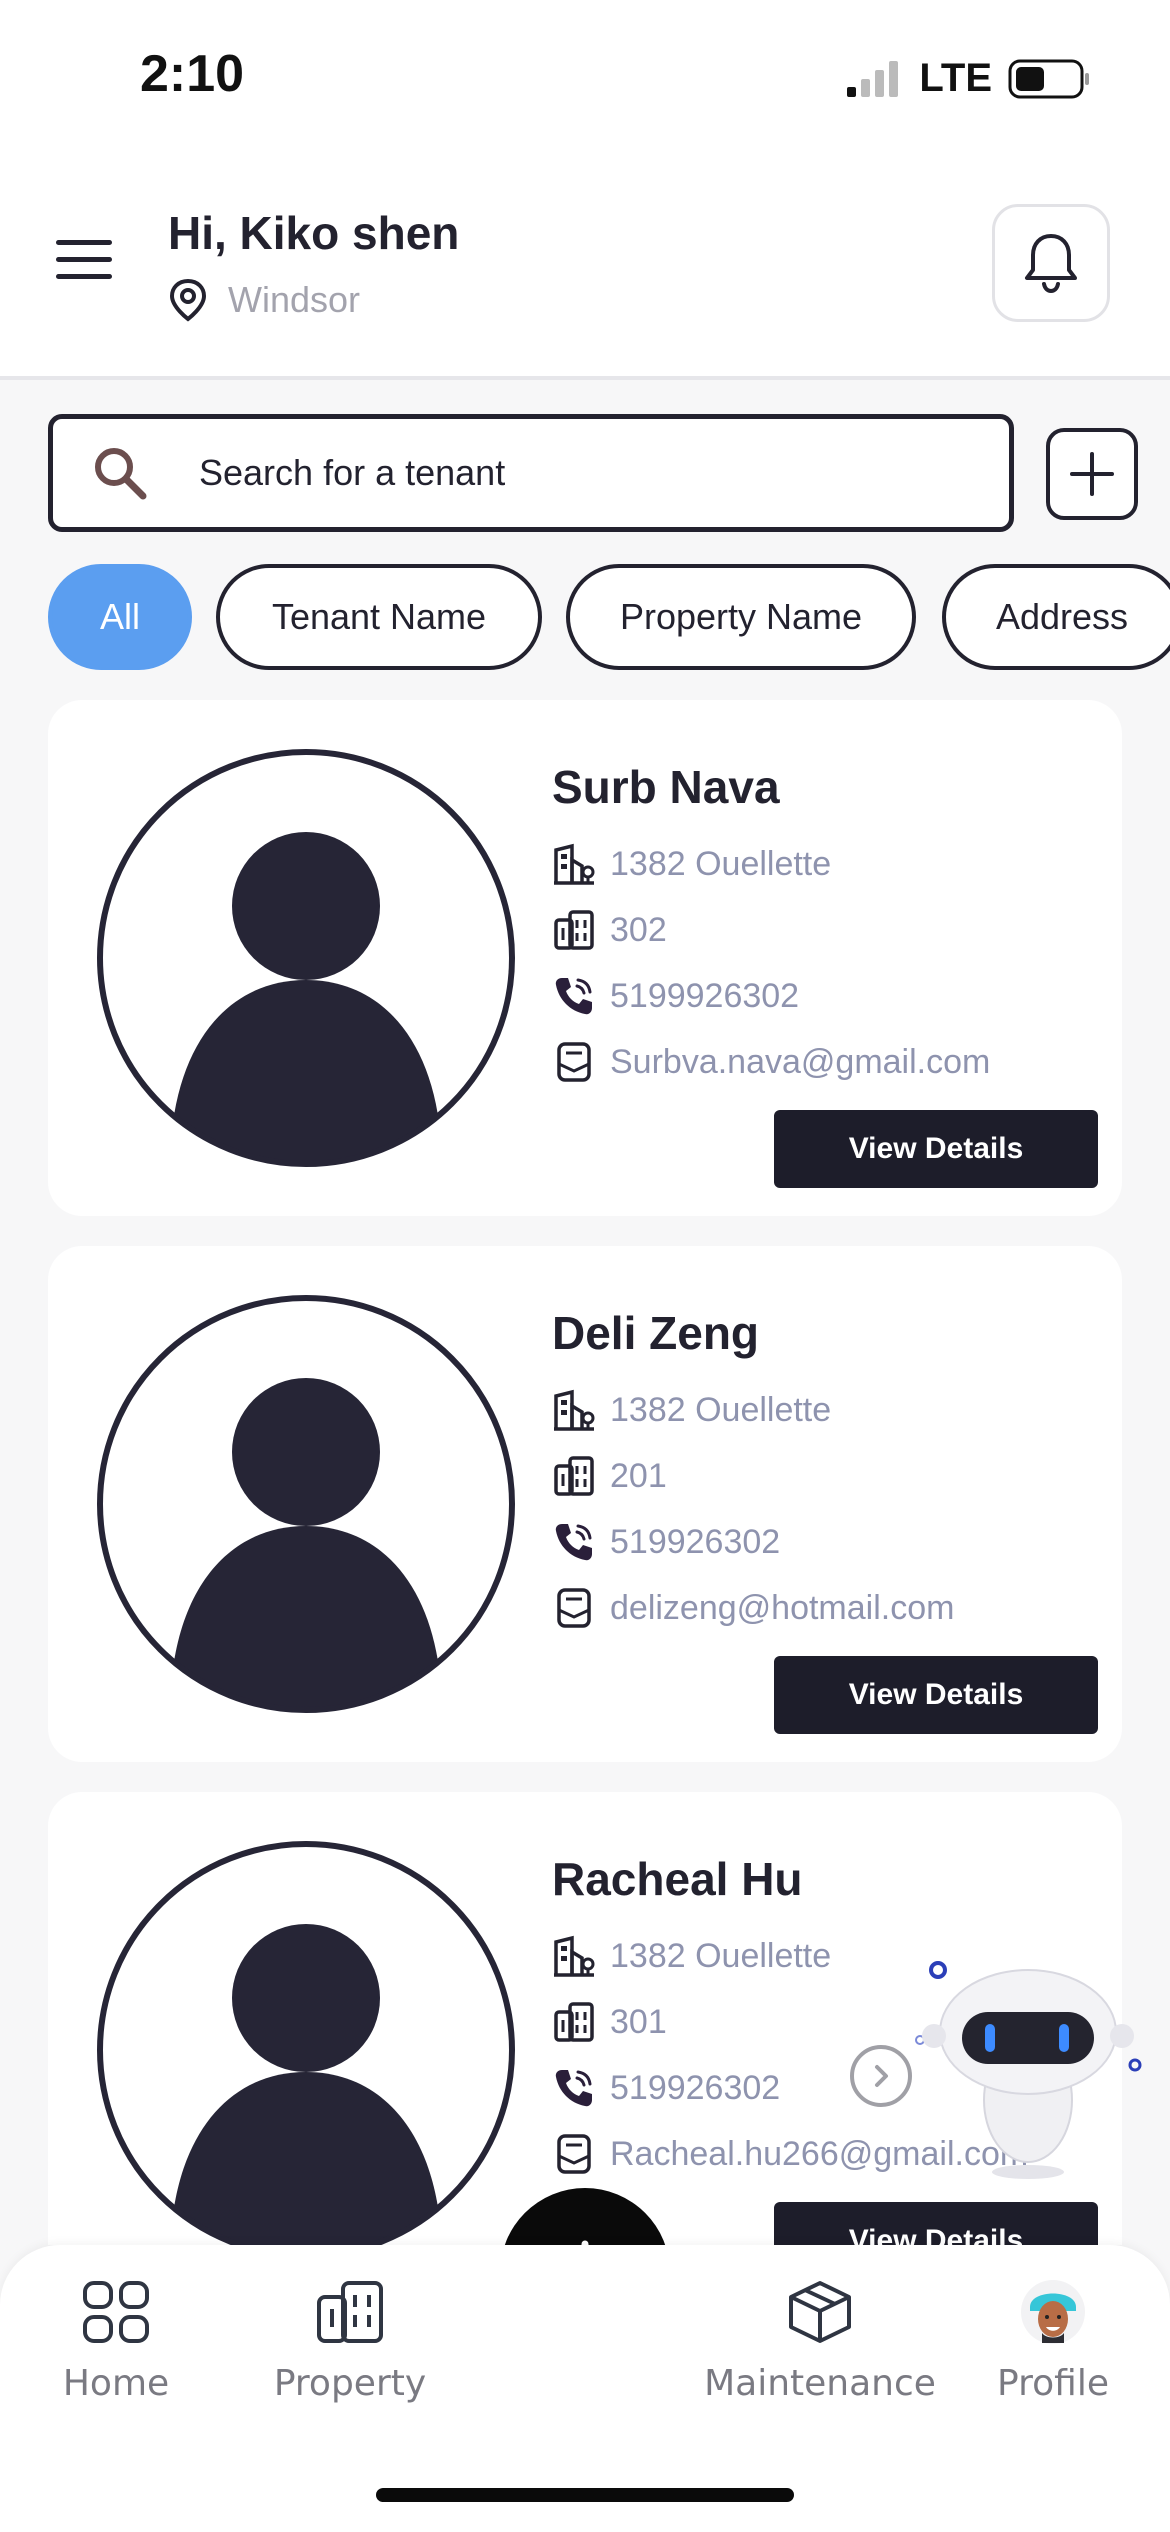 The height and width of the screenshot is (2532, 1170). I want to click on filter-chips: All Tenant Name Property Name Address, so click(609, 618).